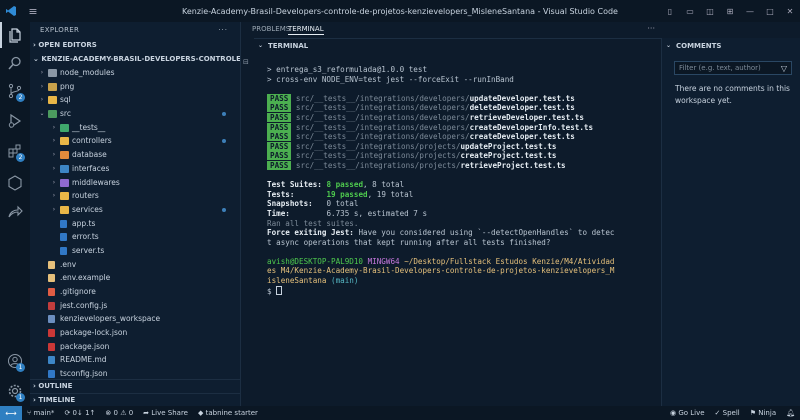 The height and width of the screenshot is (420, 800). Describe the element at coordinates (670, 11) in the screenshot. I see `layout-sidebar-icon: ▯` at that location.